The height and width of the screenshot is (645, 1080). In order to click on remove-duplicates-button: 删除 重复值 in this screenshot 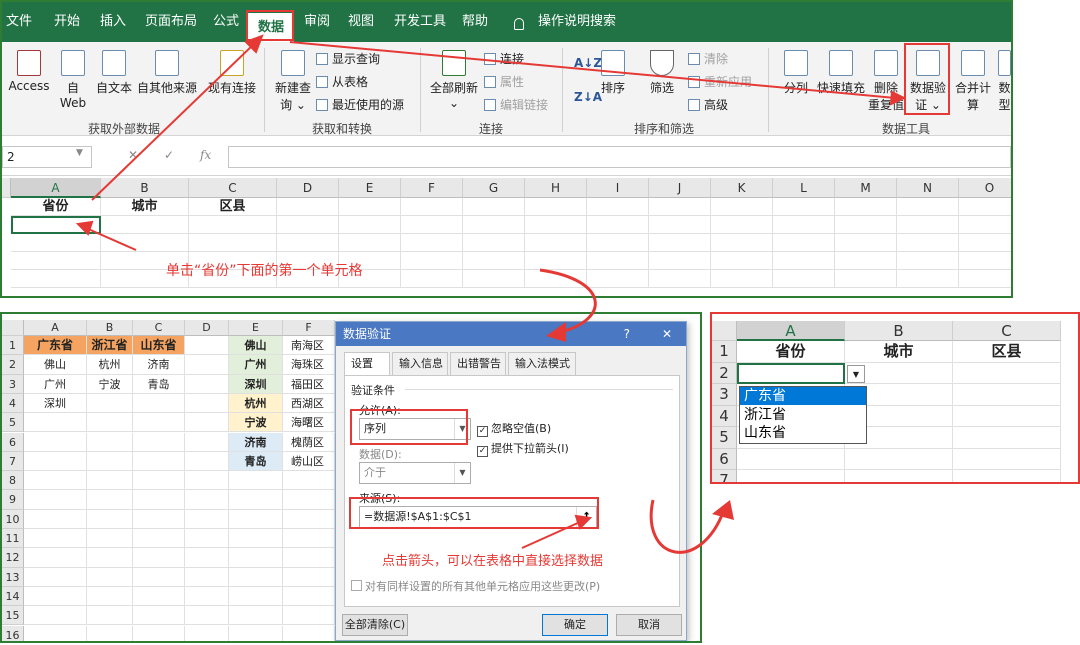, I will do `click(886, 81)`.